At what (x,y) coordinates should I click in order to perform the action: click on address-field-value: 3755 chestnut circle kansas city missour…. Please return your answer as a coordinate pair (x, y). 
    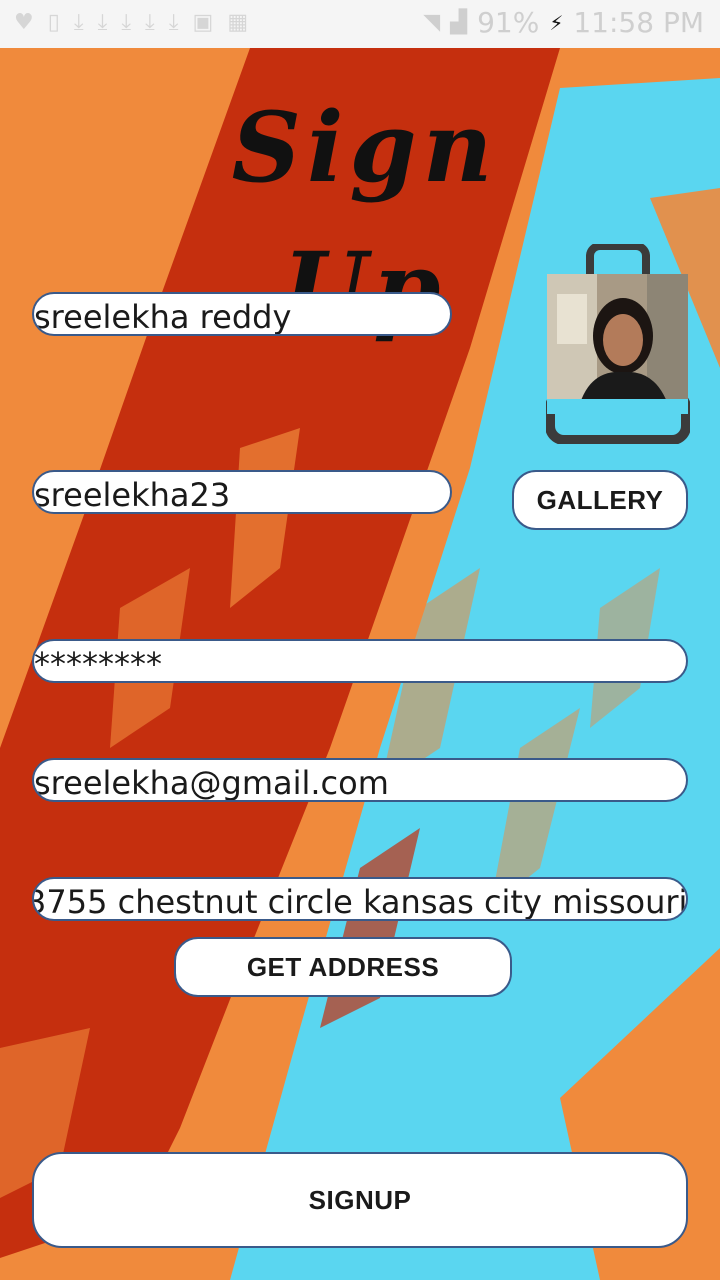
    Looking at the image, I should click on (360, 902).